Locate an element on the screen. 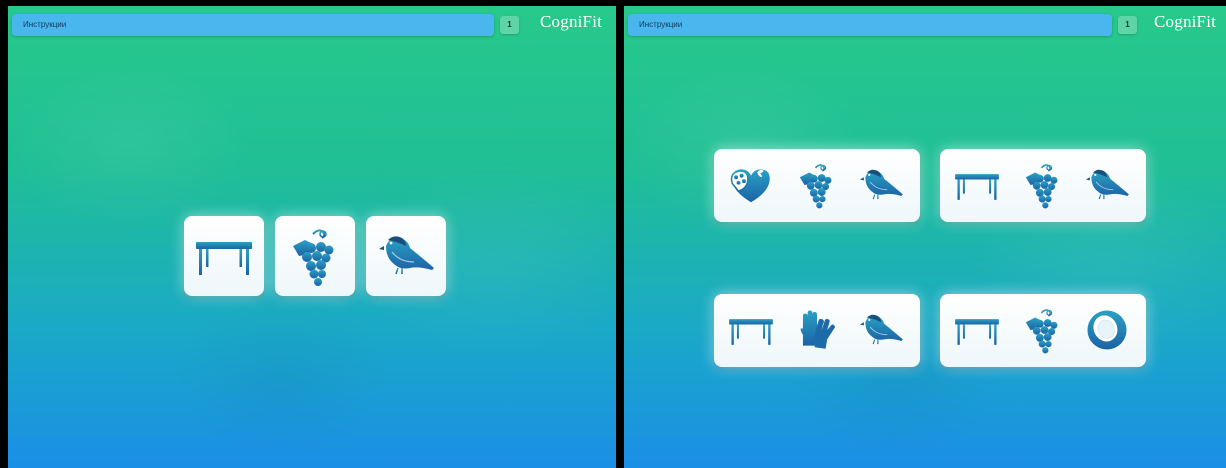  coconut-icon is located at coordinates (1107, 330).